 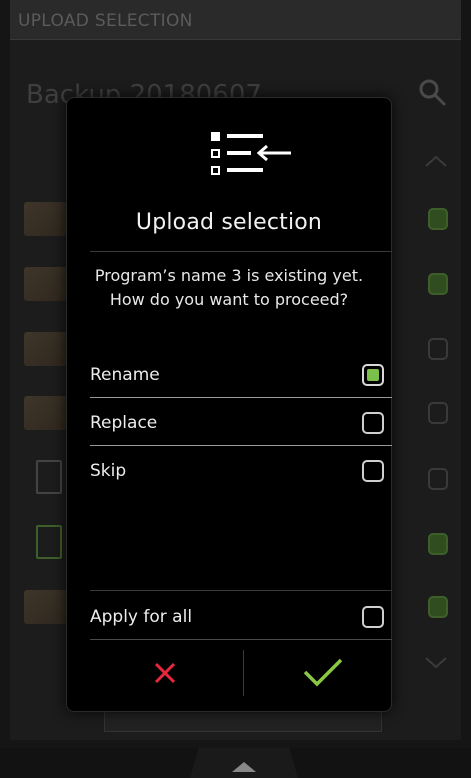 I want to click on cancel-button, so click(x=165, y=674).